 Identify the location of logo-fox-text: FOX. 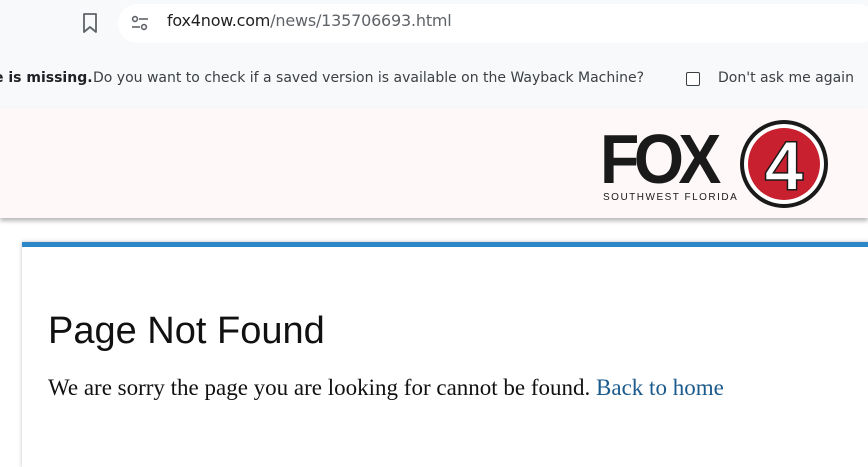
(660, 159).